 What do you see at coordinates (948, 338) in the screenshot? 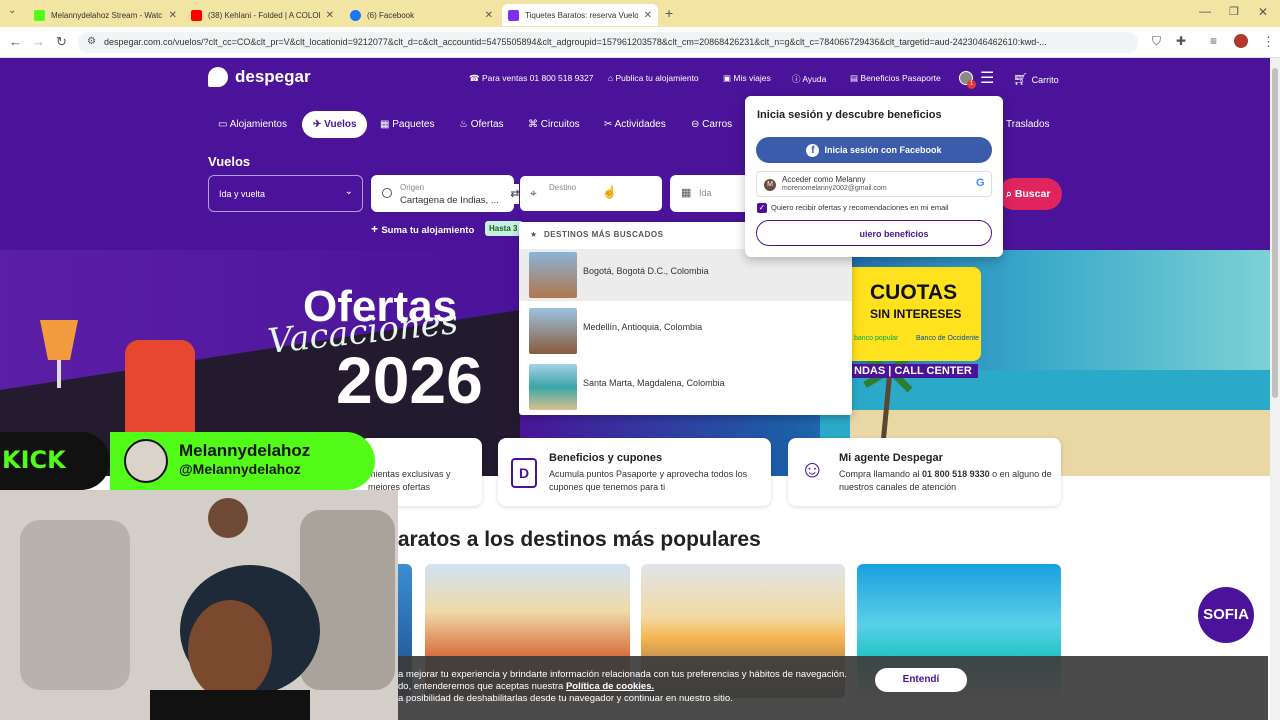
I see `bank-occidente-logo: Banco de Occidente` at bounding box center [948, 338].